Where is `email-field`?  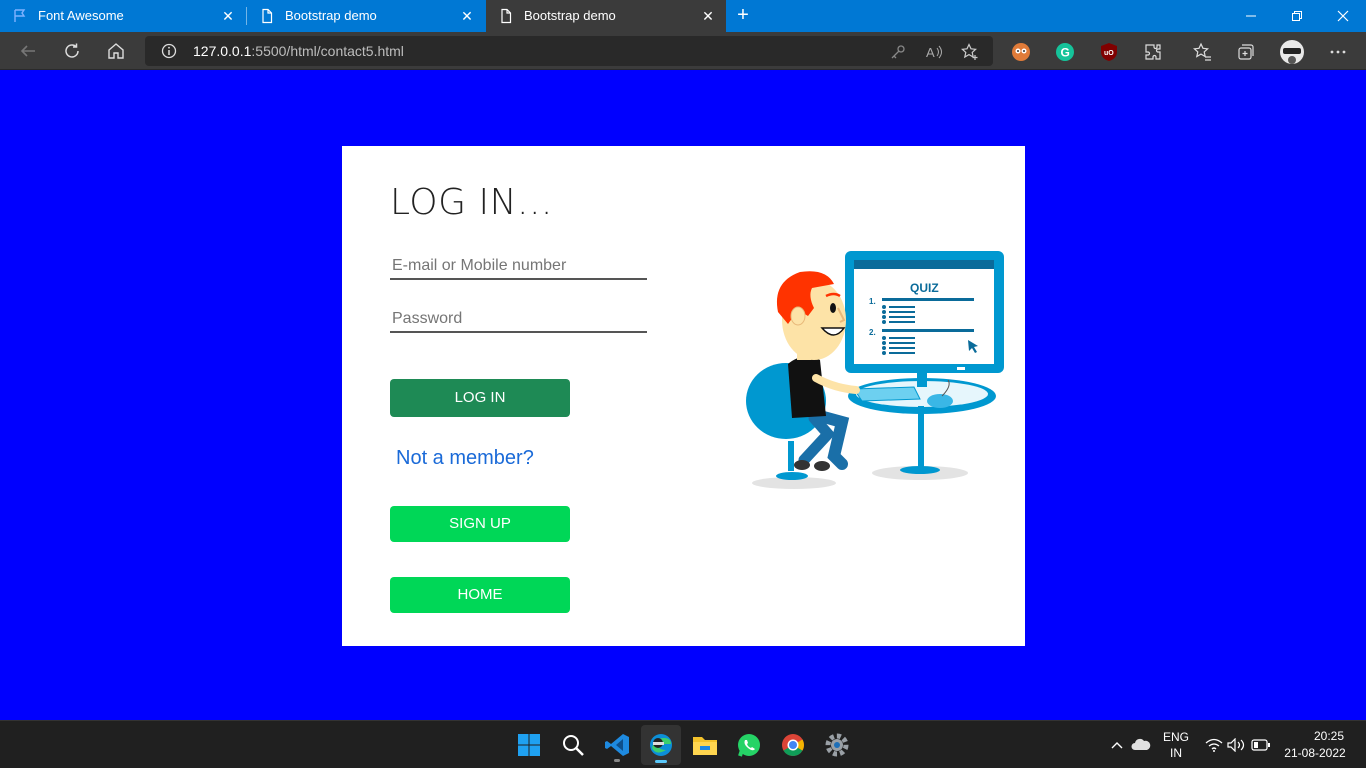
email-field is located at coordinates (518, 267).